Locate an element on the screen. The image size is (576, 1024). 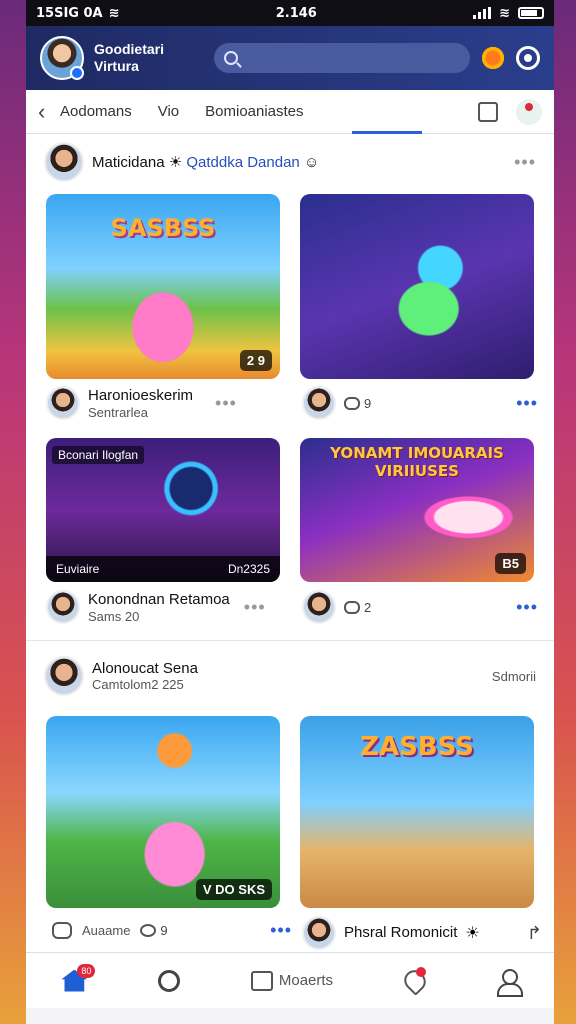
card-subtitle: Sams 20 is located at coordinates (114, 616).